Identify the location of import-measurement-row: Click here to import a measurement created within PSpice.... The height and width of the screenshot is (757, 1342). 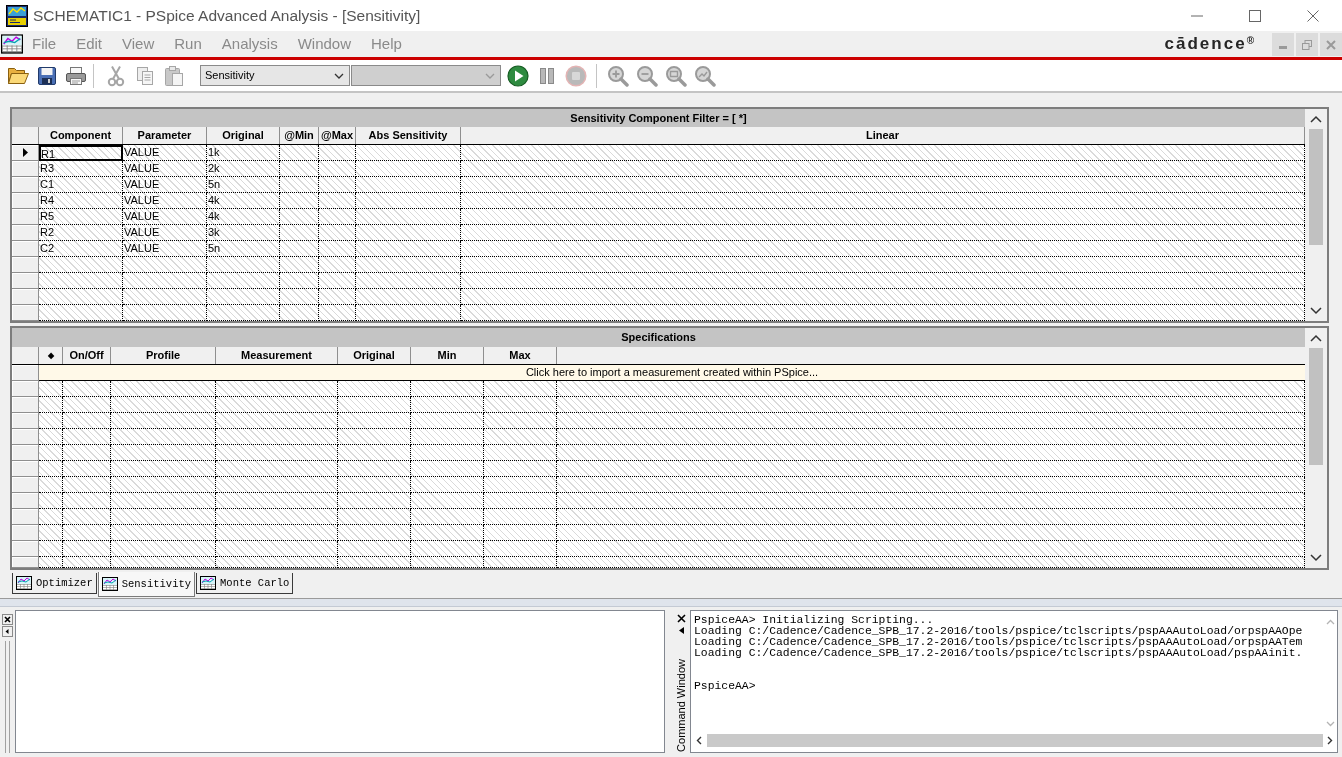
(672, 373).